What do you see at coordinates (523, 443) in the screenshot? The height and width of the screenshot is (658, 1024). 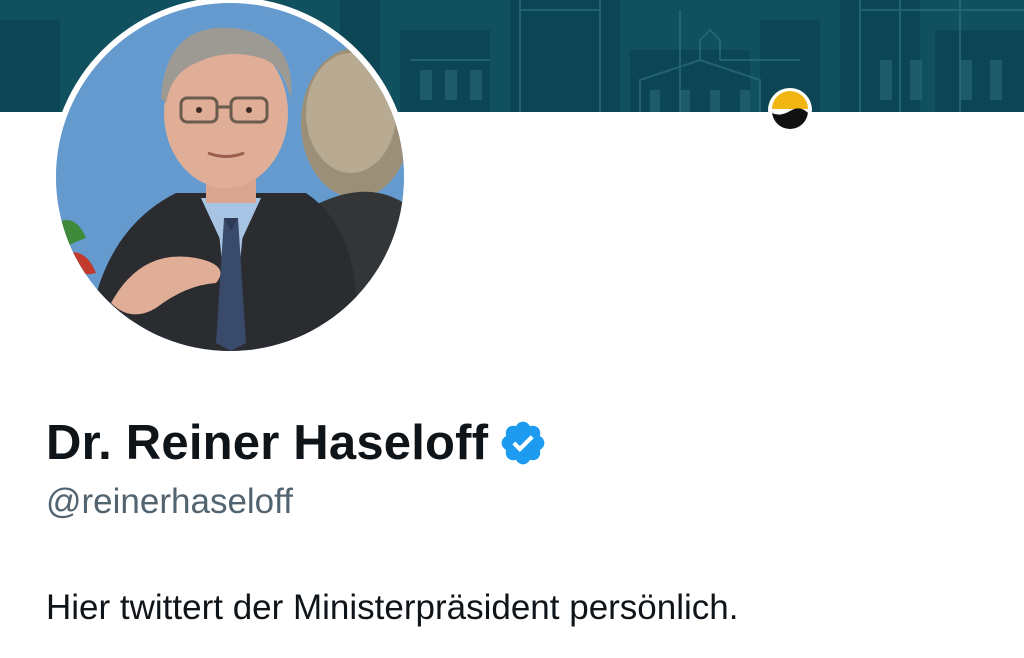 I see `verified-badge-icon` at bounding box center [523, 443].